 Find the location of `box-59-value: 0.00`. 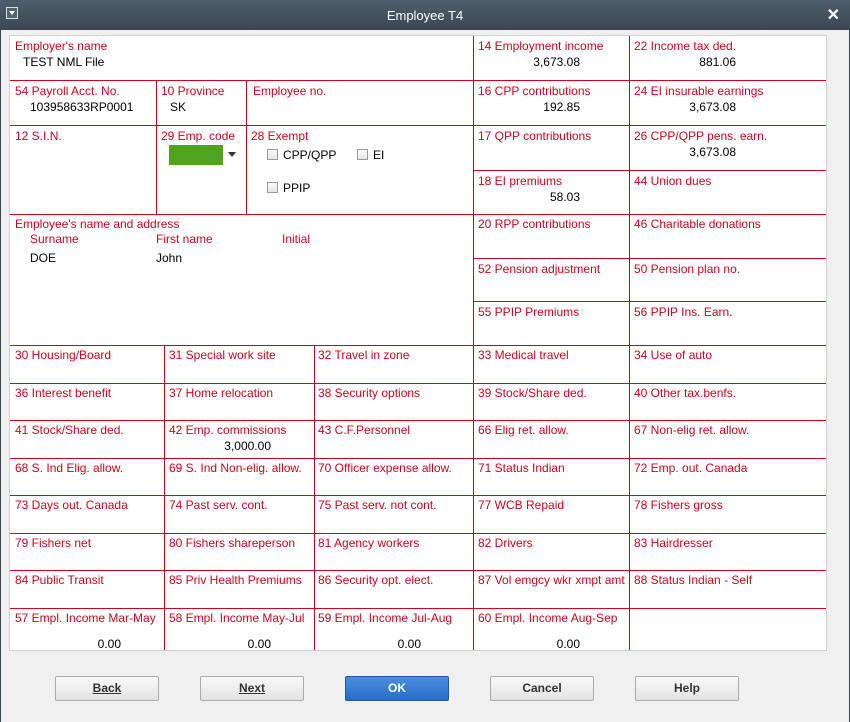

box-59-value: 0.00 is located at coordinates (368, 644).